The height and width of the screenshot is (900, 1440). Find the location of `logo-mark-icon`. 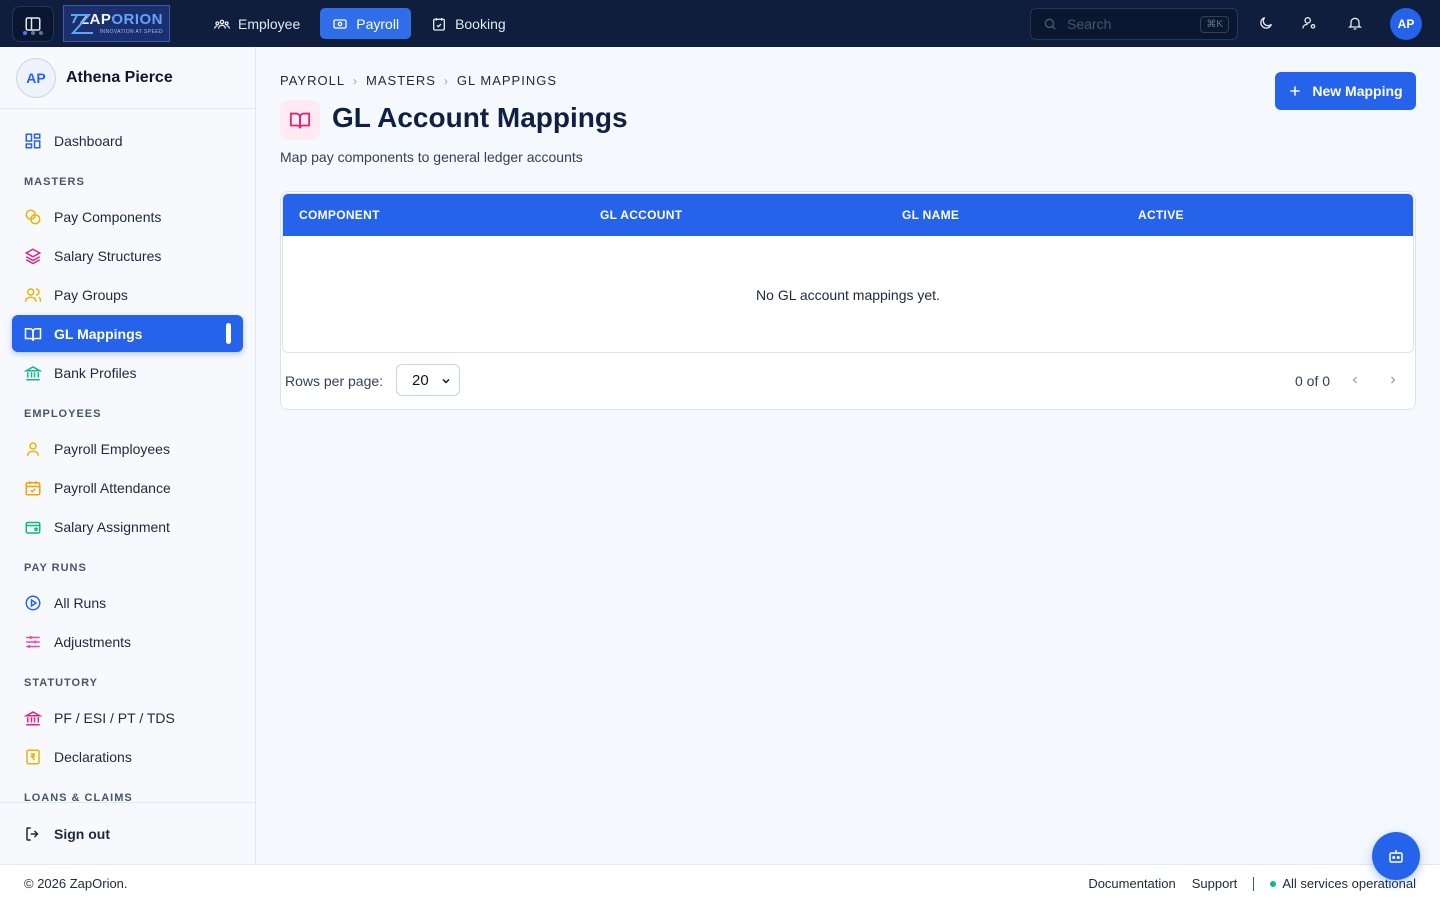

logo-mark-icon is located at coordinates (81, 24).